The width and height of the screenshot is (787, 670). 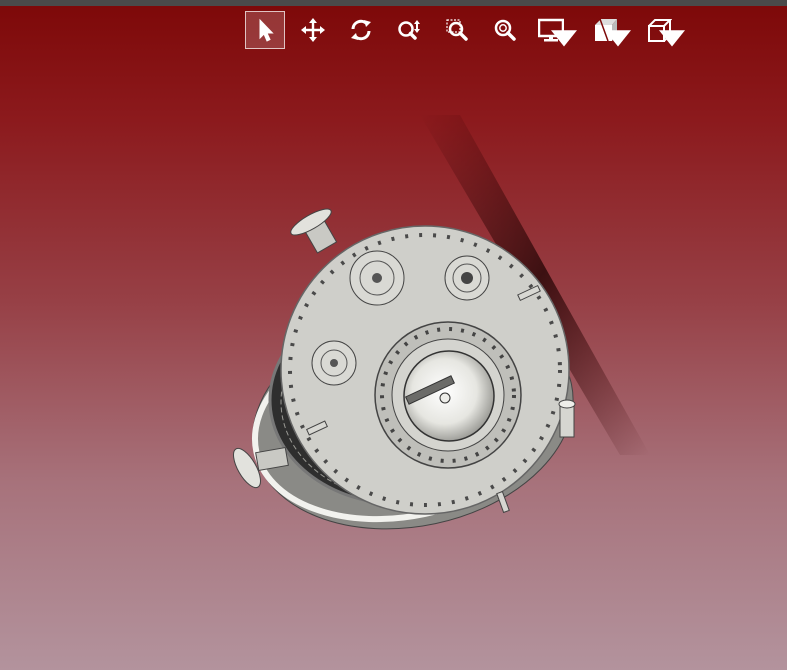 What do you see at coordinates (567, 418) in the screenshot?
I see `right-nozzle` at bounding box center [567, 418].